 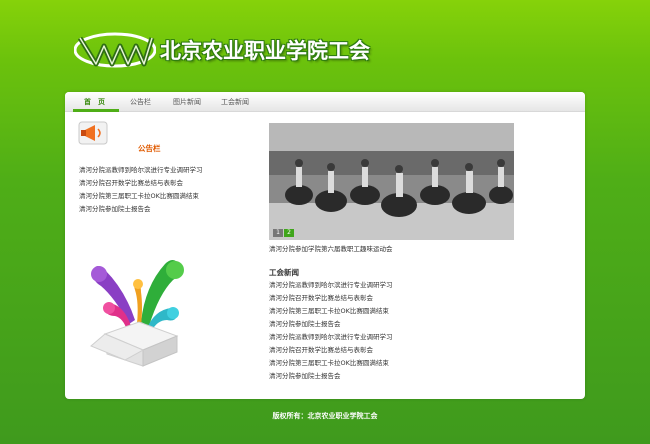 I want to click on photo-pager: 1 2, so click(x=283, y=233).